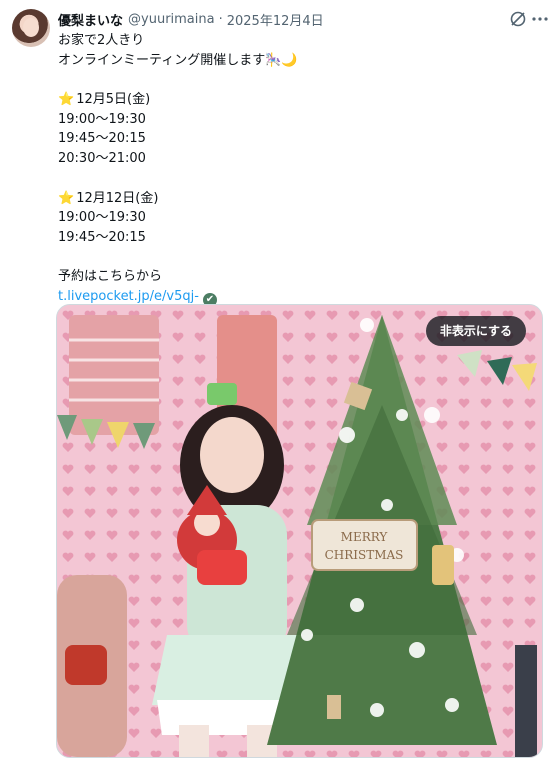 This screenshot has height=762, width=553. Describe the element at coordinates (518, 19) in the screenshot. I see `grok-icon` at that location.